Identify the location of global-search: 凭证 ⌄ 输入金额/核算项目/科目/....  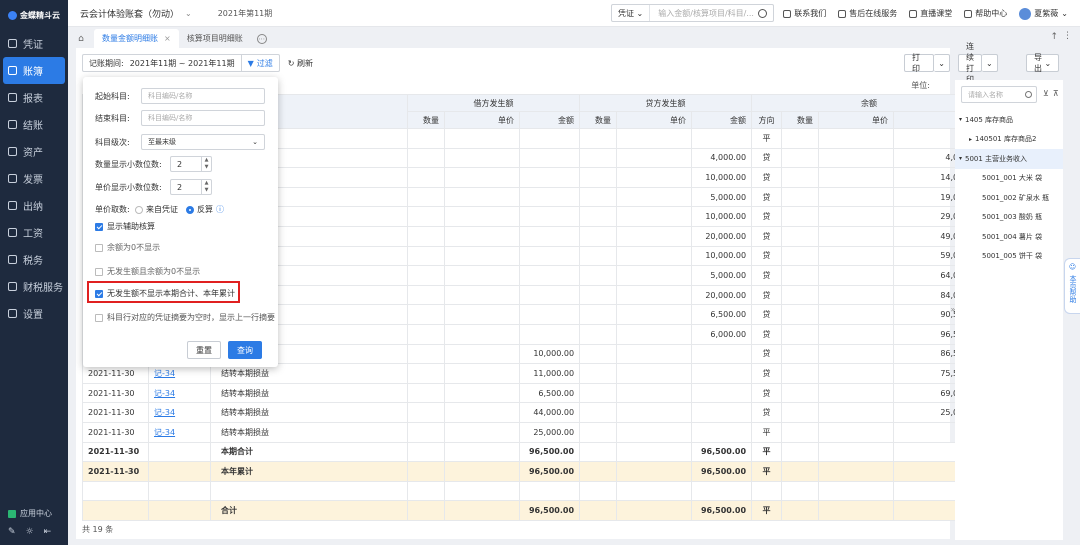
(692, 13).